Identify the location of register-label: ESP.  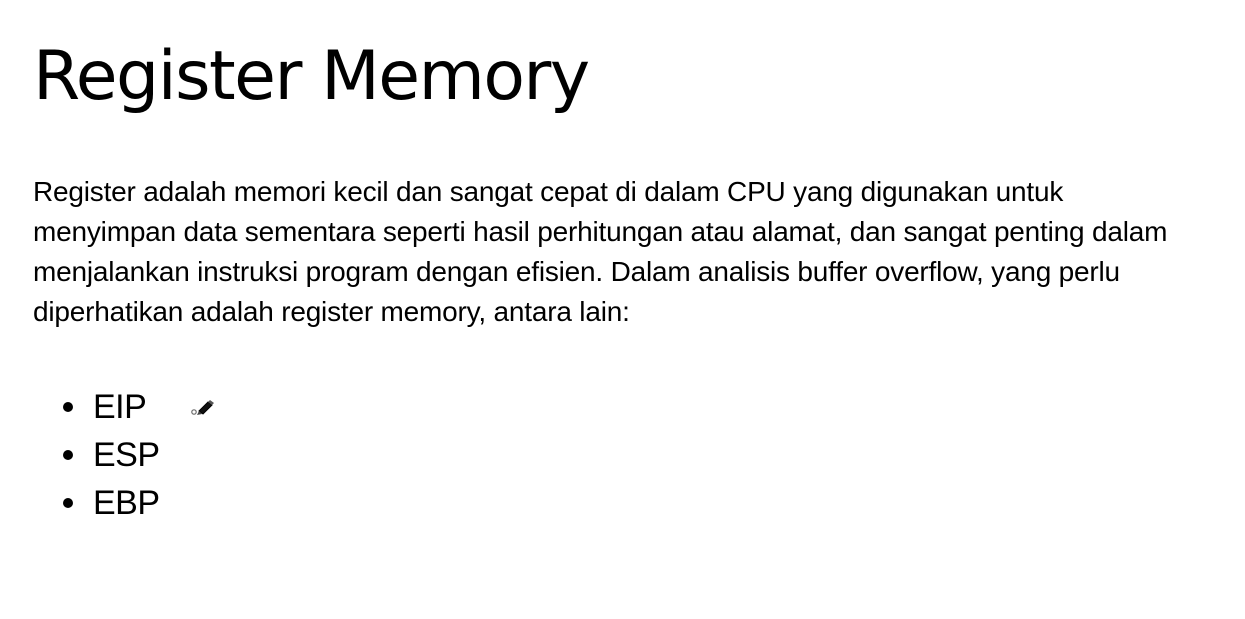
(126, 455).